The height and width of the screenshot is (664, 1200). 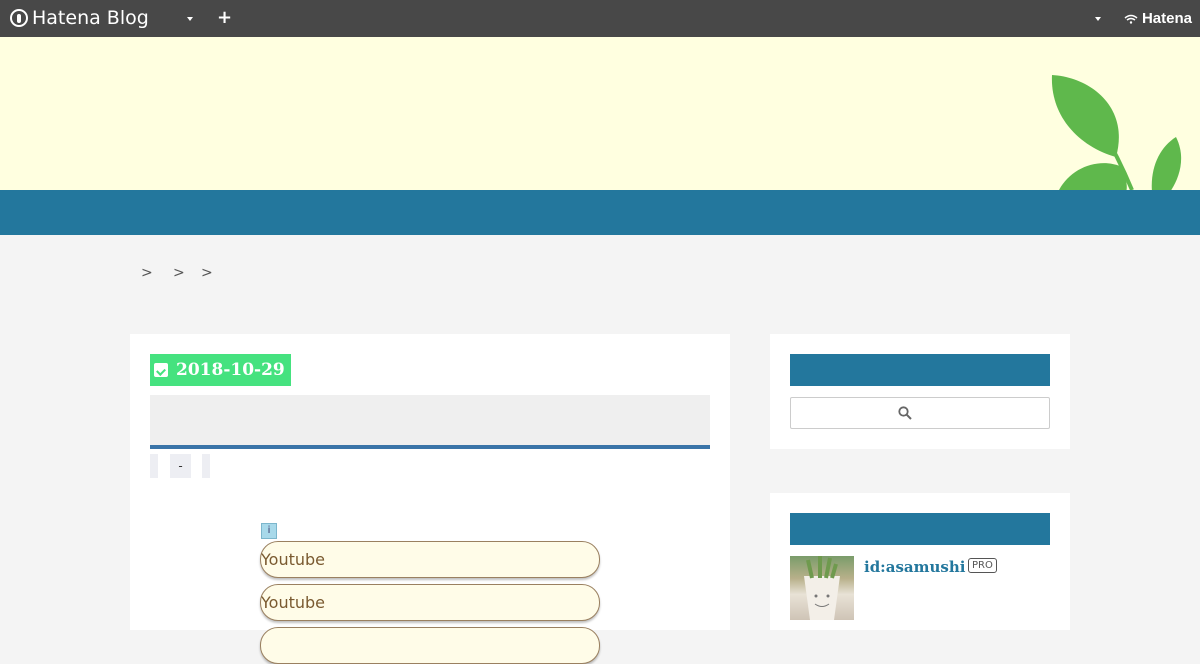 I want to click on account-menu-chevron-down-icon, so click(x=1098, y=19).